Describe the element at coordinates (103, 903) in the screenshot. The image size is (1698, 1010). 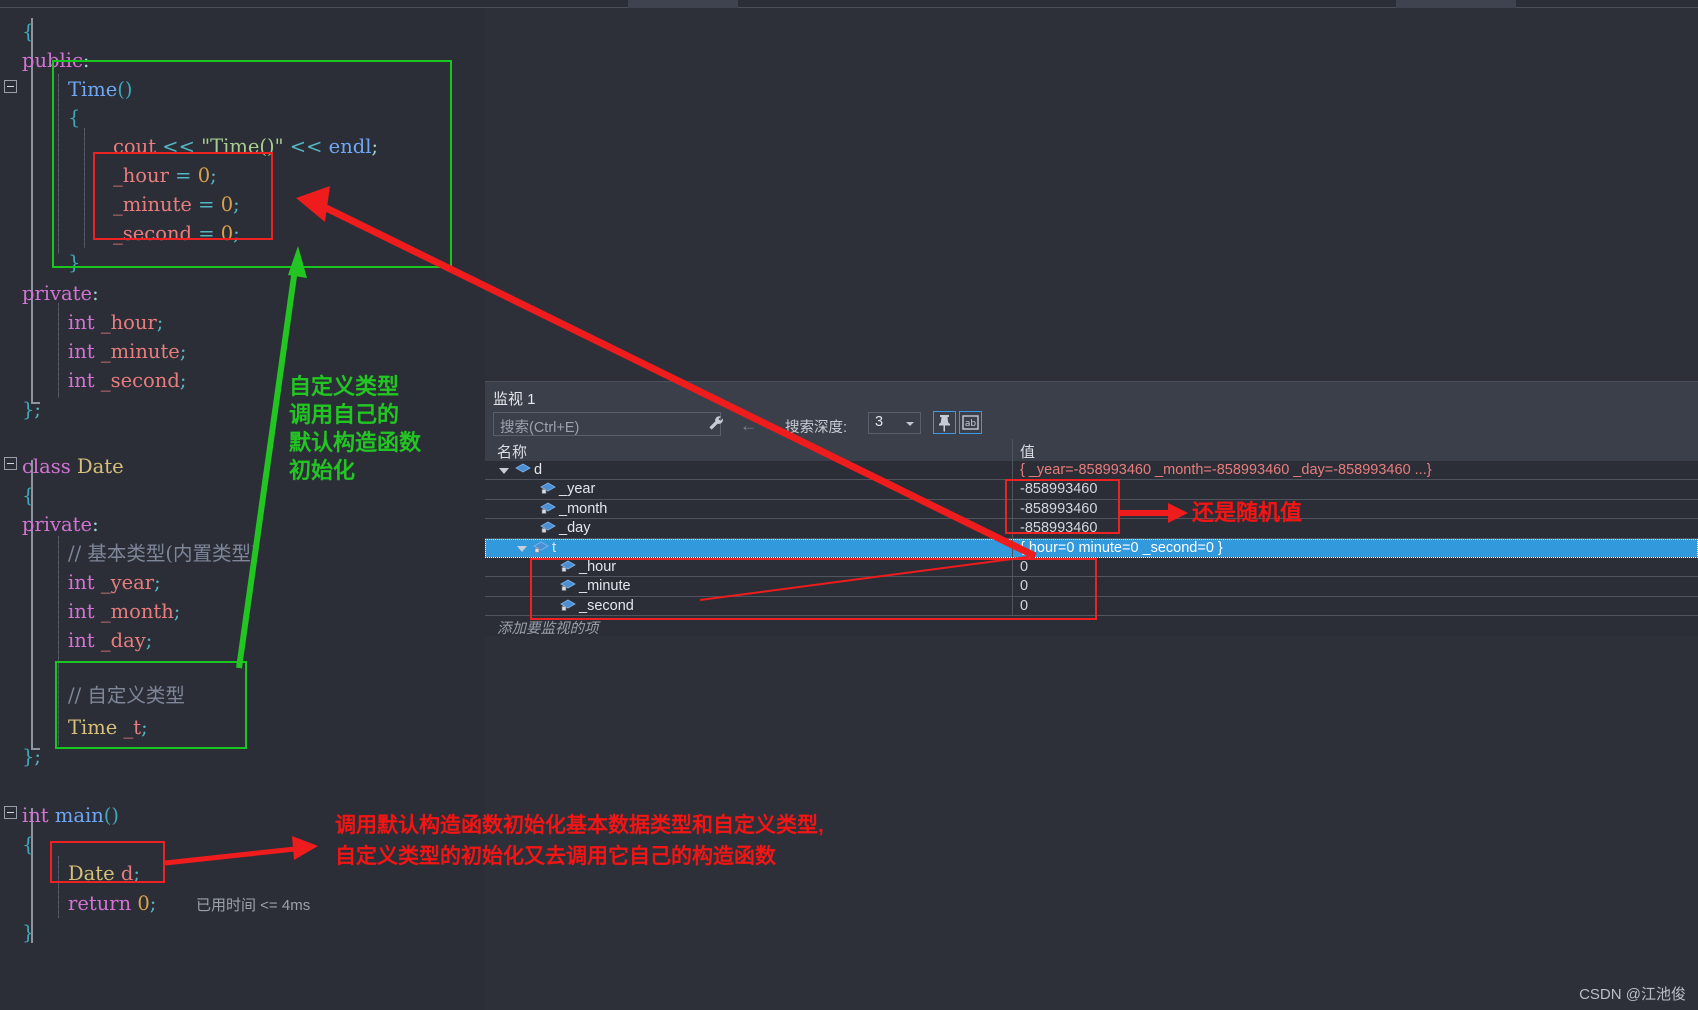
I see `code-token: return` at that location.